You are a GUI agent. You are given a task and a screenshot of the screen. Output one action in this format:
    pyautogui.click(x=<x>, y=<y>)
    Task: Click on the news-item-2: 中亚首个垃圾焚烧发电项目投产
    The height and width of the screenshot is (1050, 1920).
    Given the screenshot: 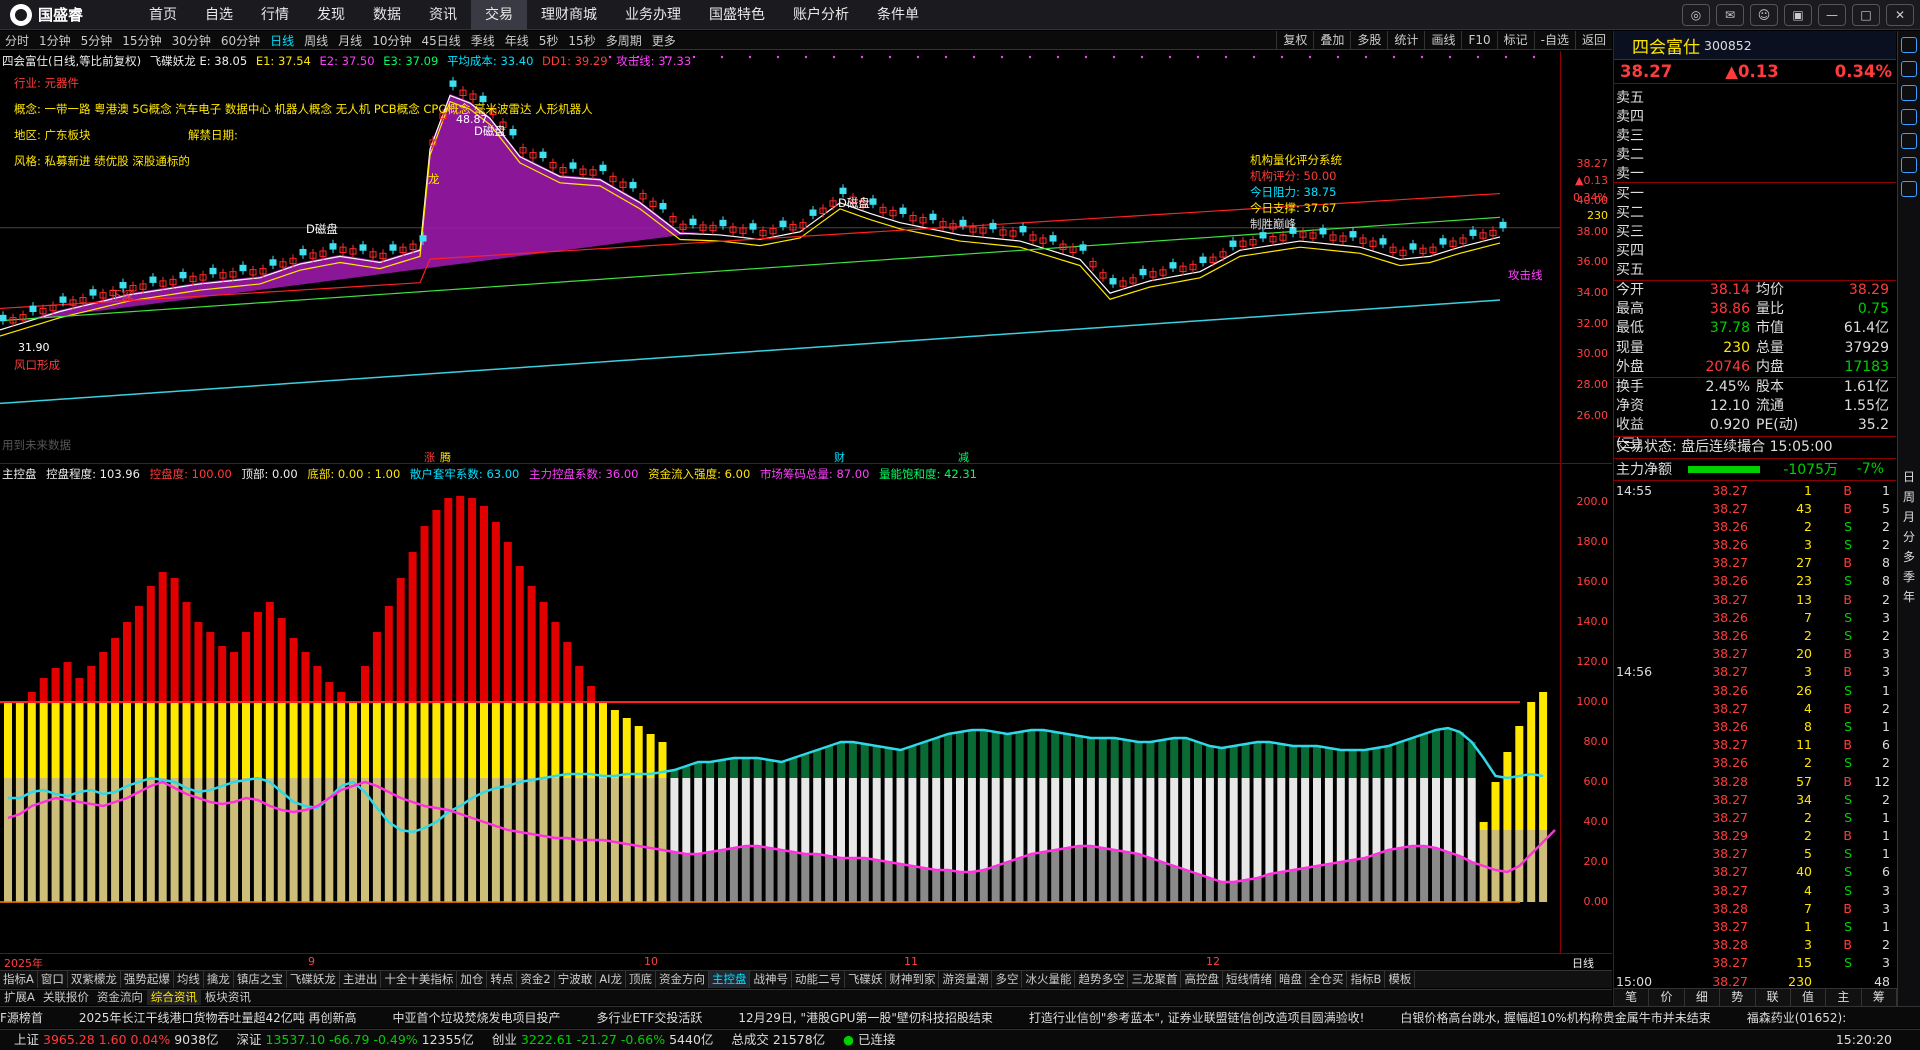 What is the action you would take?
    pyautogui.click(x=477, y=1017)
    